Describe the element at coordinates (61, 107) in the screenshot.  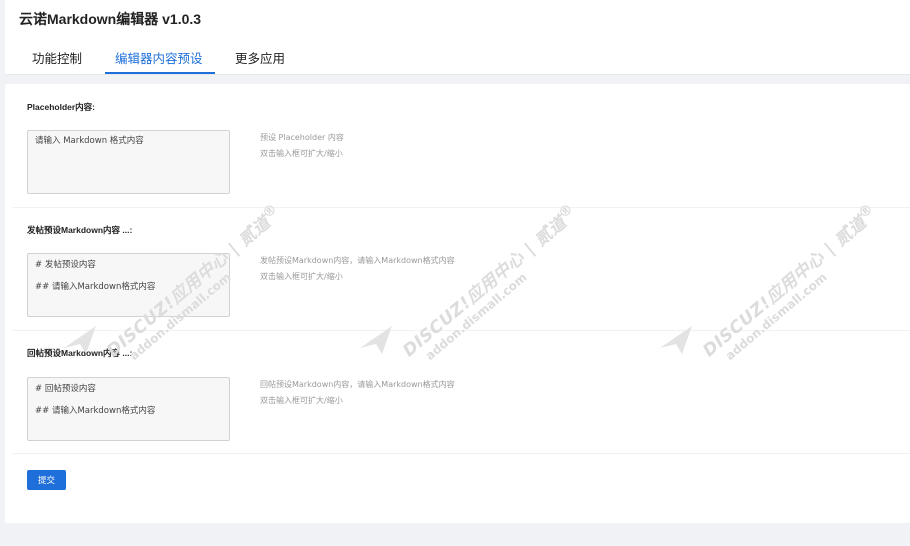
I see `placeholder-label: Placeholder内容:` at that location.